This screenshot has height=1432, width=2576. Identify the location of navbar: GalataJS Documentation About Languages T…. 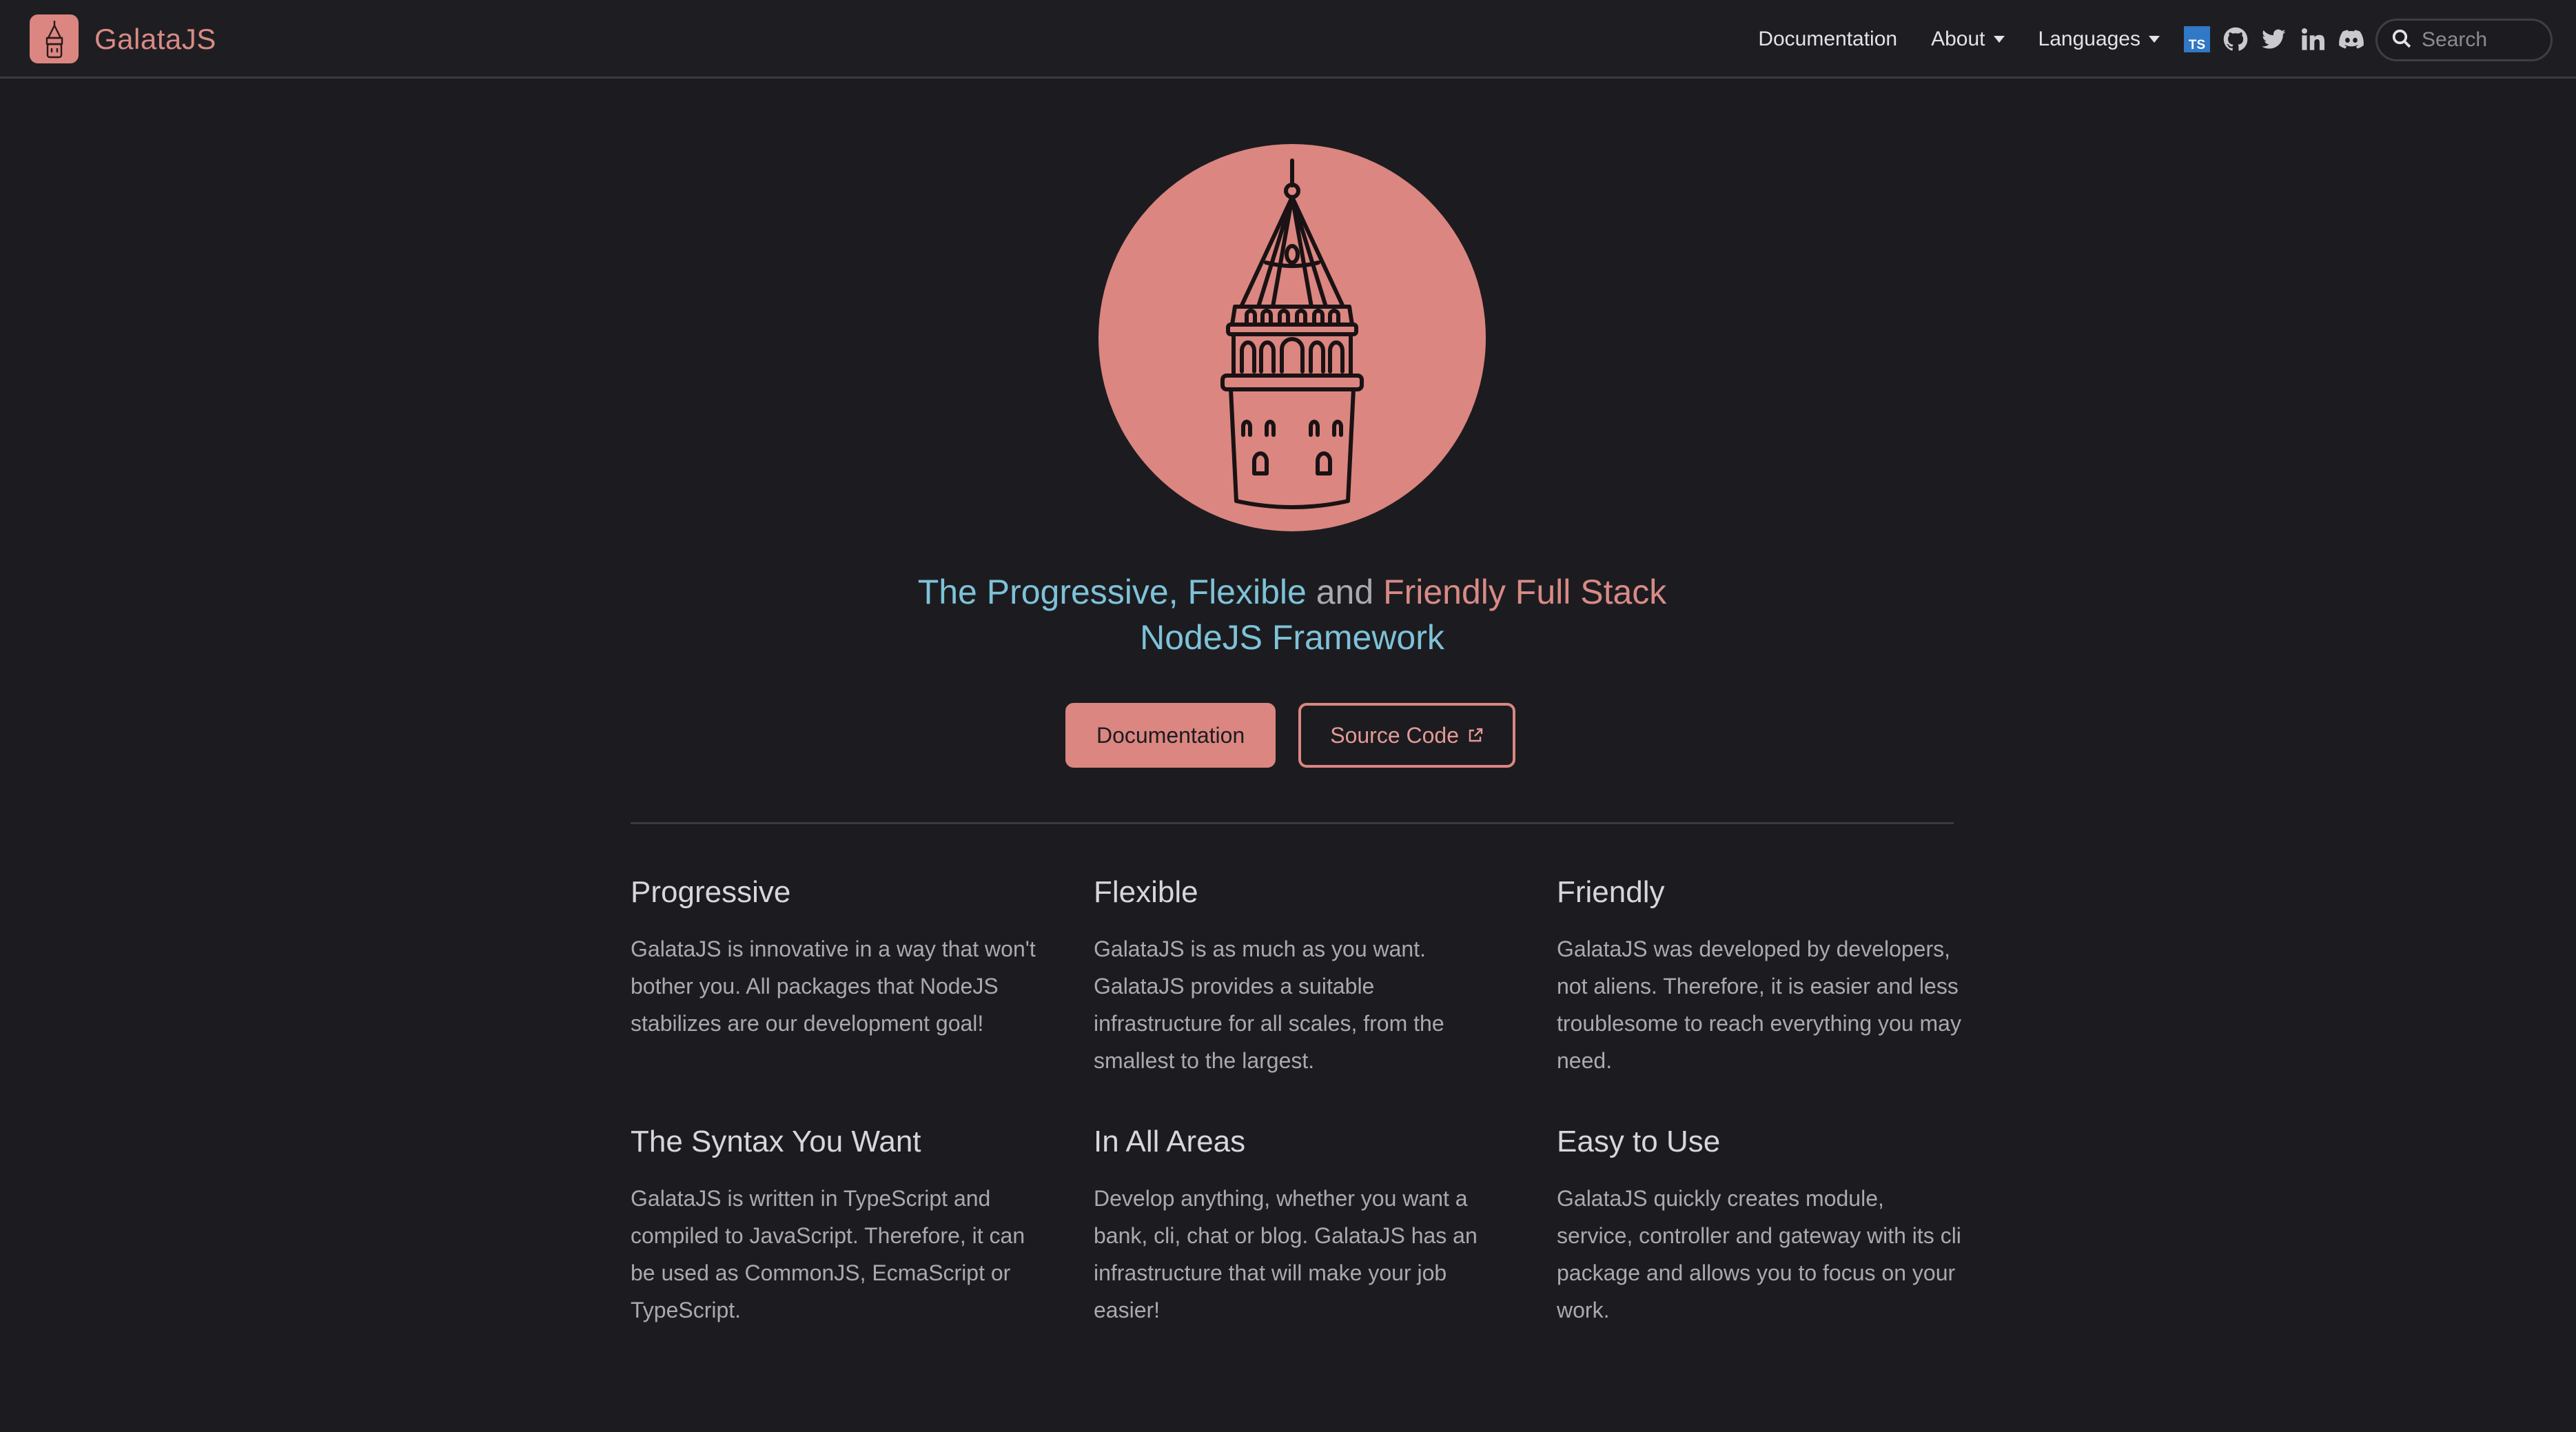
(1288, 40).